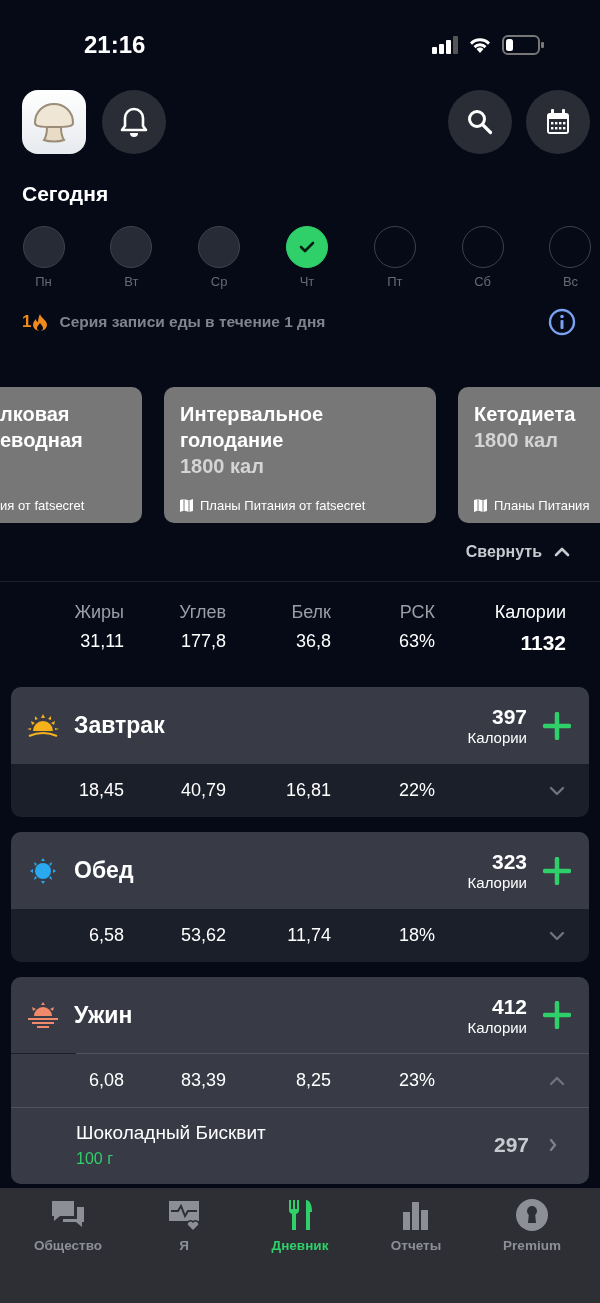  I want to click on macro-value: 8,25, so click(312, 1080).